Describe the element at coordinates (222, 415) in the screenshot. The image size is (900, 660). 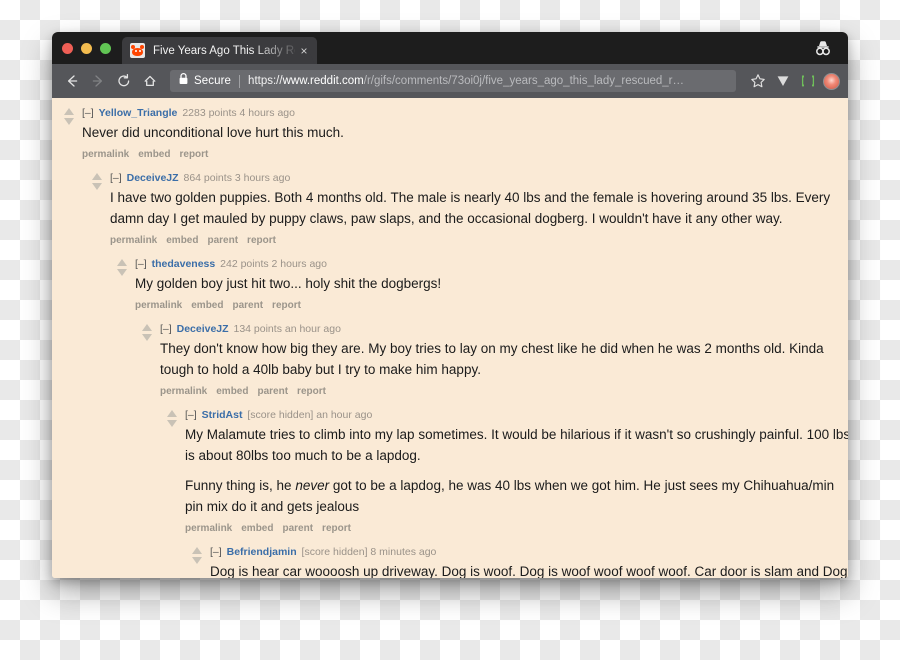
I see `comment-author-link: StridAst` at that location.